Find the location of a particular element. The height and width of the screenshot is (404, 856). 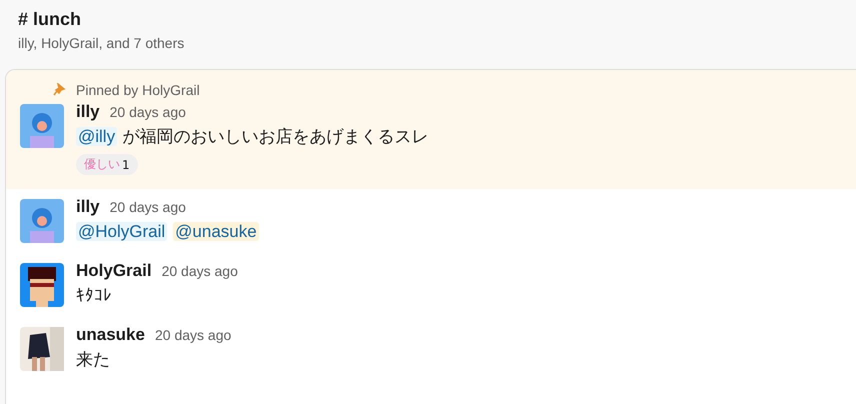

reaction-button: 優しい 1 is located at coordinates (107, 164).